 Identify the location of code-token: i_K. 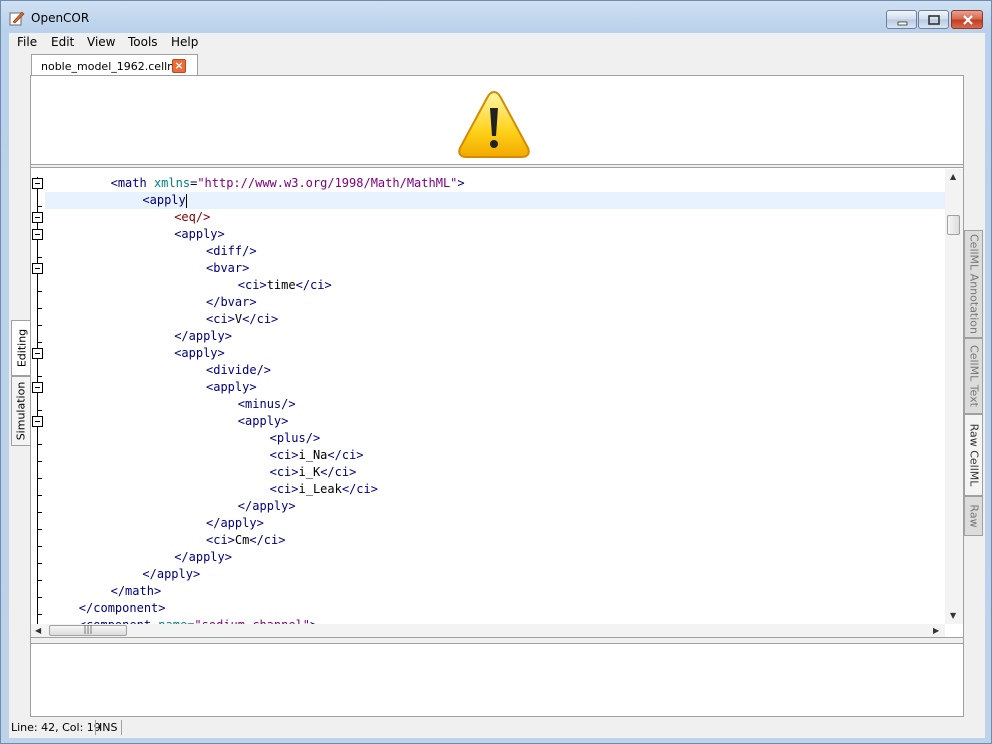
(309, 472).